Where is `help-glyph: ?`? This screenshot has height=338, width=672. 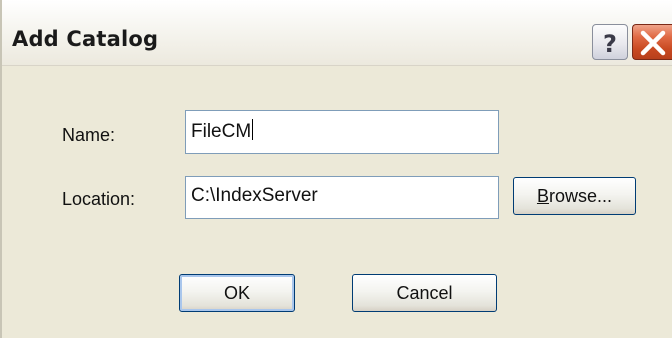 help-glyph: ? is located at coordinates (610, 44).